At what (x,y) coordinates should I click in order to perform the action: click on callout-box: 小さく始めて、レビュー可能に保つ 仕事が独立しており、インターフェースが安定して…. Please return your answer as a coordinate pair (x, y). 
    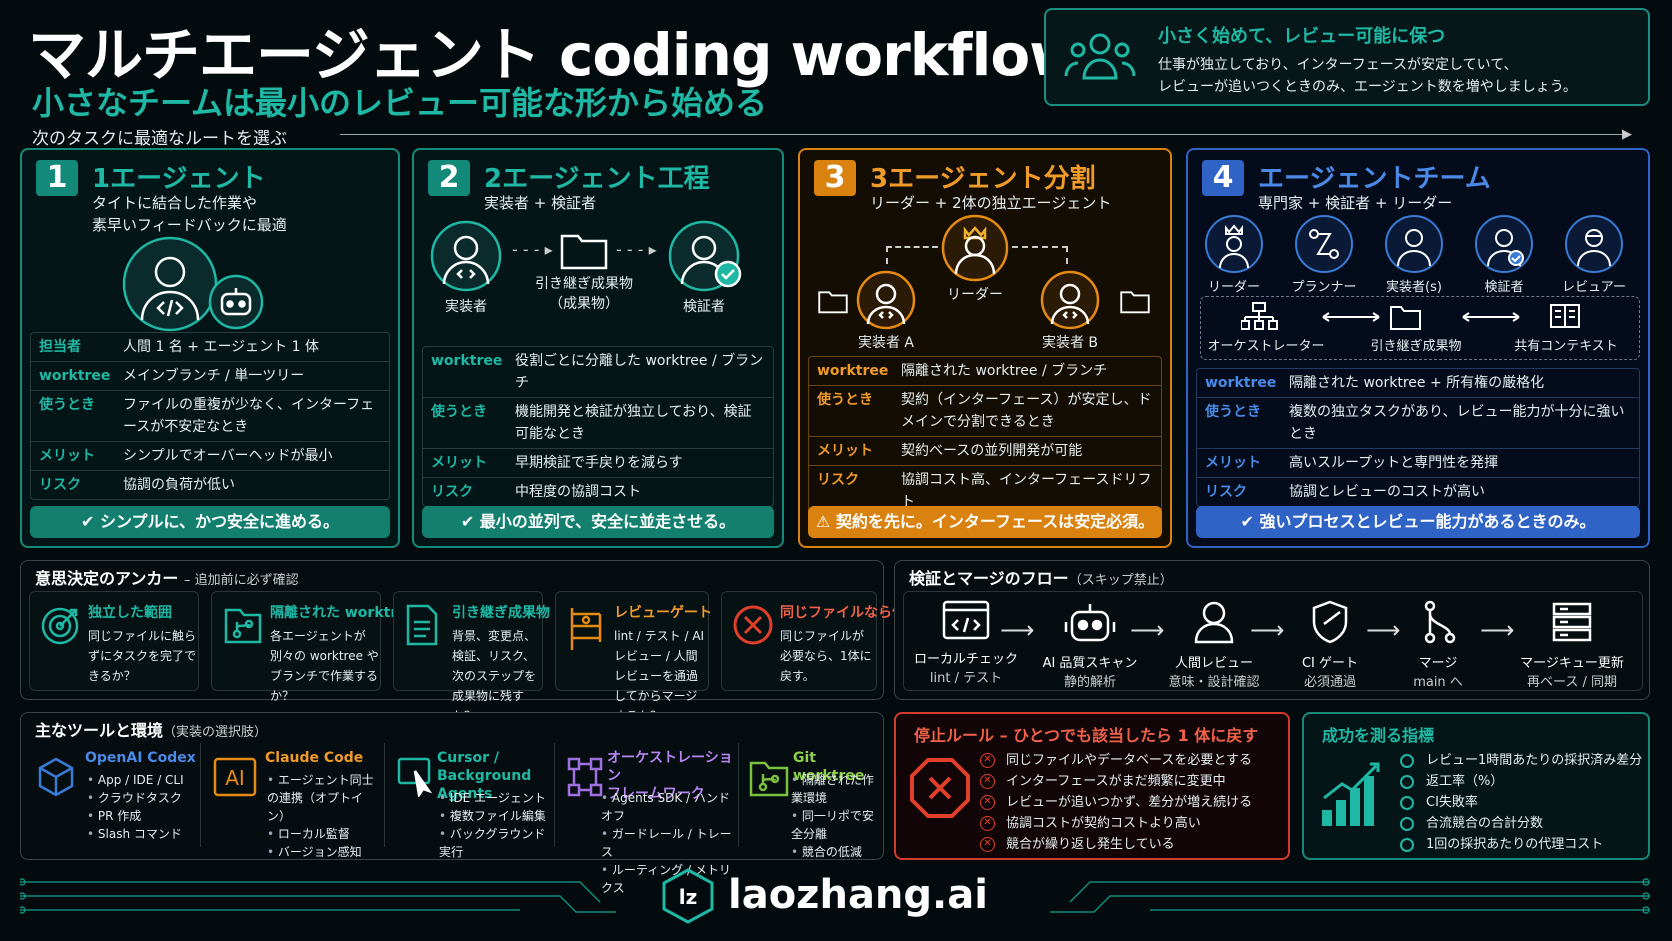
    Looking at the image, I should click on (1347, 57).